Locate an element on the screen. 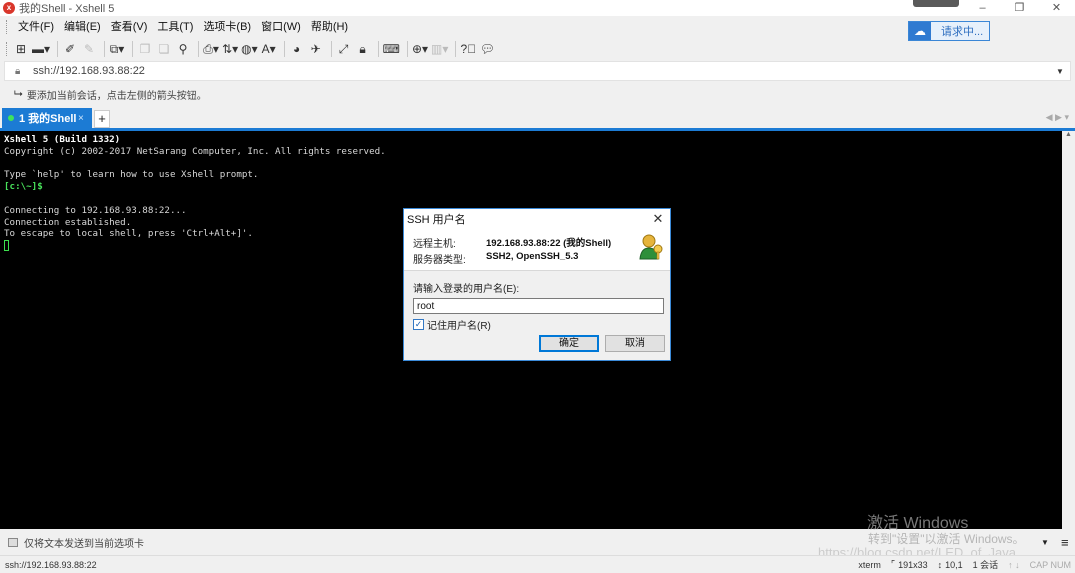 Image resolution: width=1075 pixels, height=573 pixels. ok-button: 确定 is located at coordinates (569, 343).